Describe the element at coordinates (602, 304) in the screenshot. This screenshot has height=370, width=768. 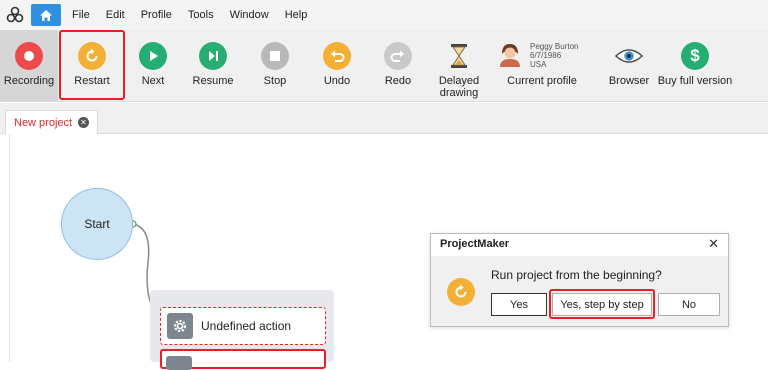
I see `step-by-step-highlight` at that location.